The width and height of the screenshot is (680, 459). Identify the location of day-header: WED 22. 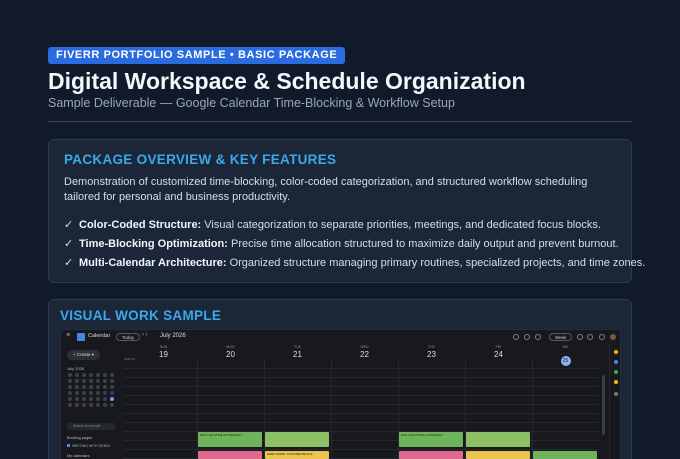
(364, 352).